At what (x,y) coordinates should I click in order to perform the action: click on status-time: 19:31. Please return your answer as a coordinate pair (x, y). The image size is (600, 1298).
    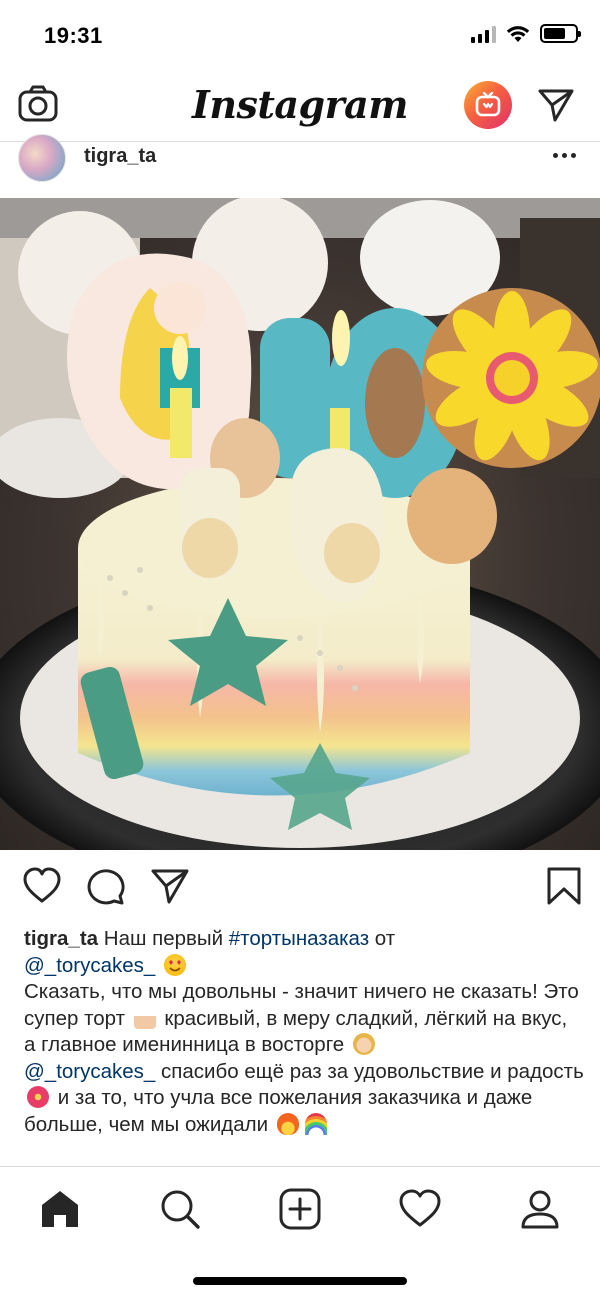
    Looking at the image, I should click on (73, 35).